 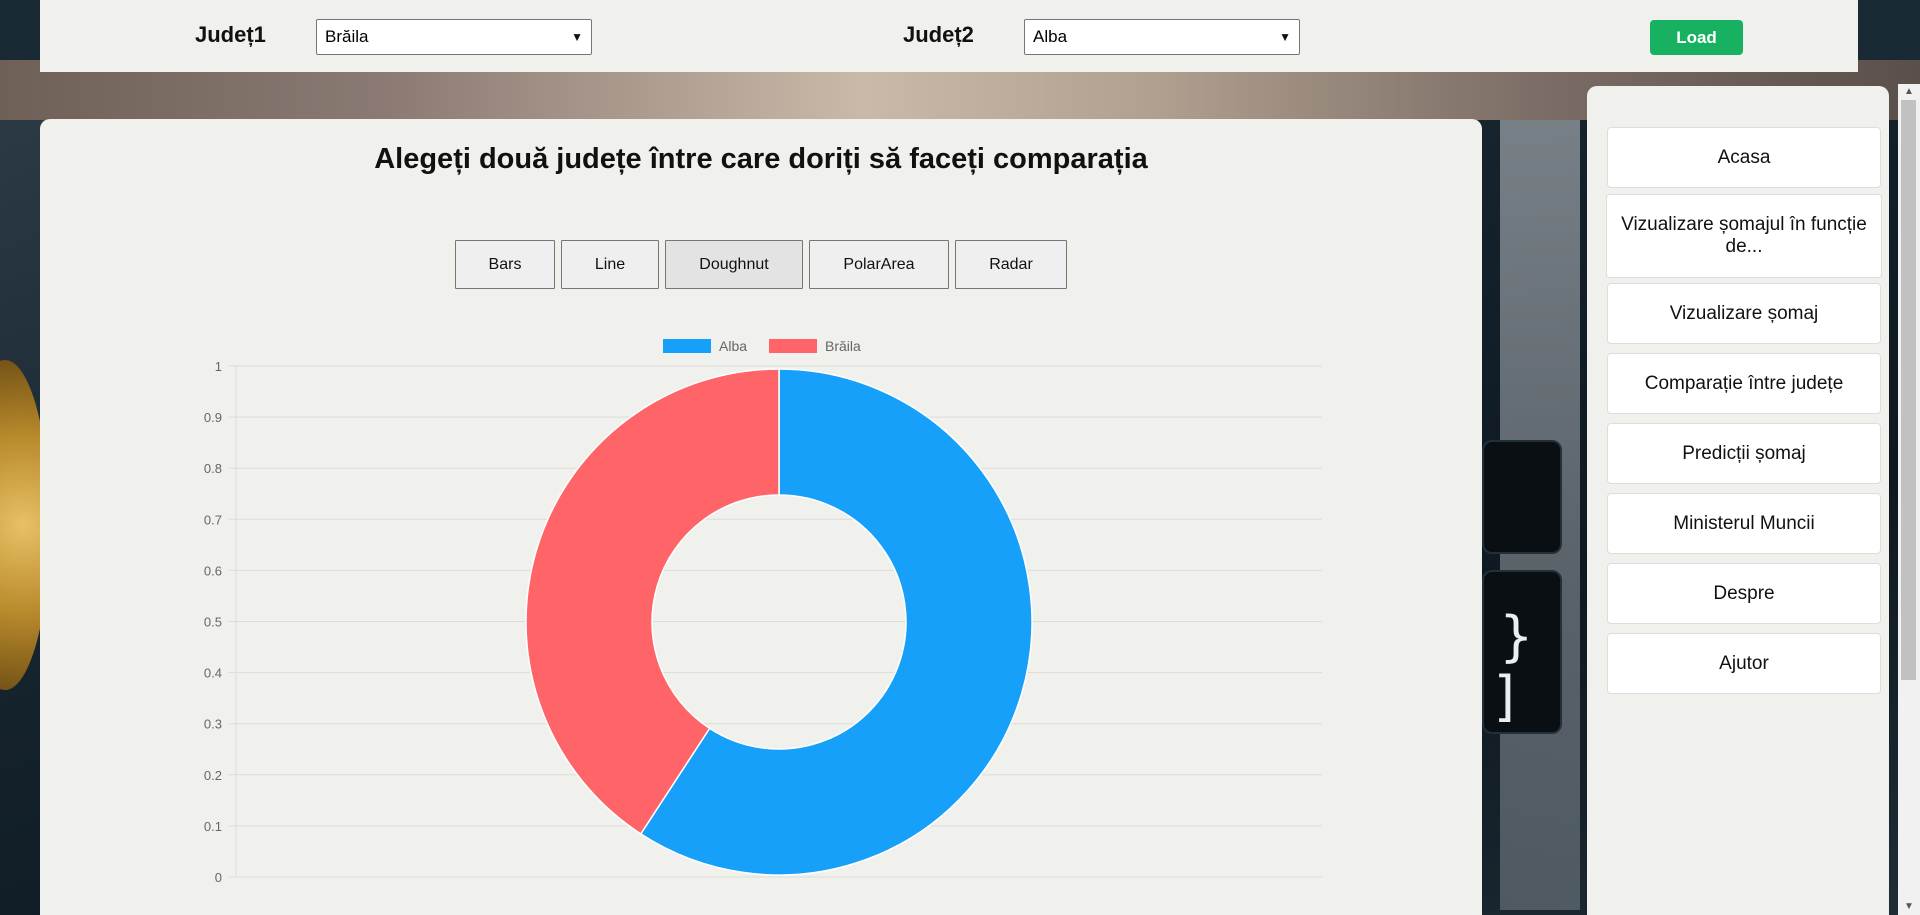 What do you see at coordinates (213, 775) in the screenshot?
I see `y-tick-label: 0.2` at bounding box center [213, 775].